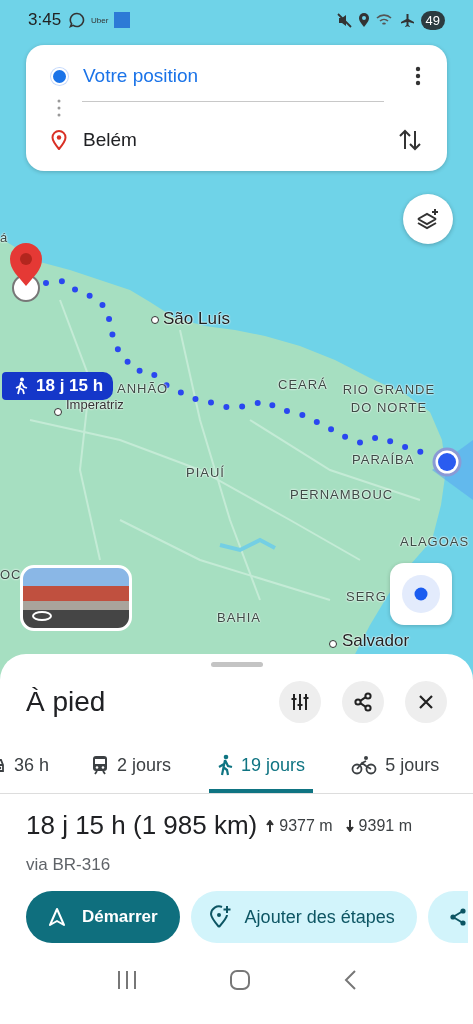 This screenshot has width=473, height=1024. I want to click on mute-icon, so click(344, 20).